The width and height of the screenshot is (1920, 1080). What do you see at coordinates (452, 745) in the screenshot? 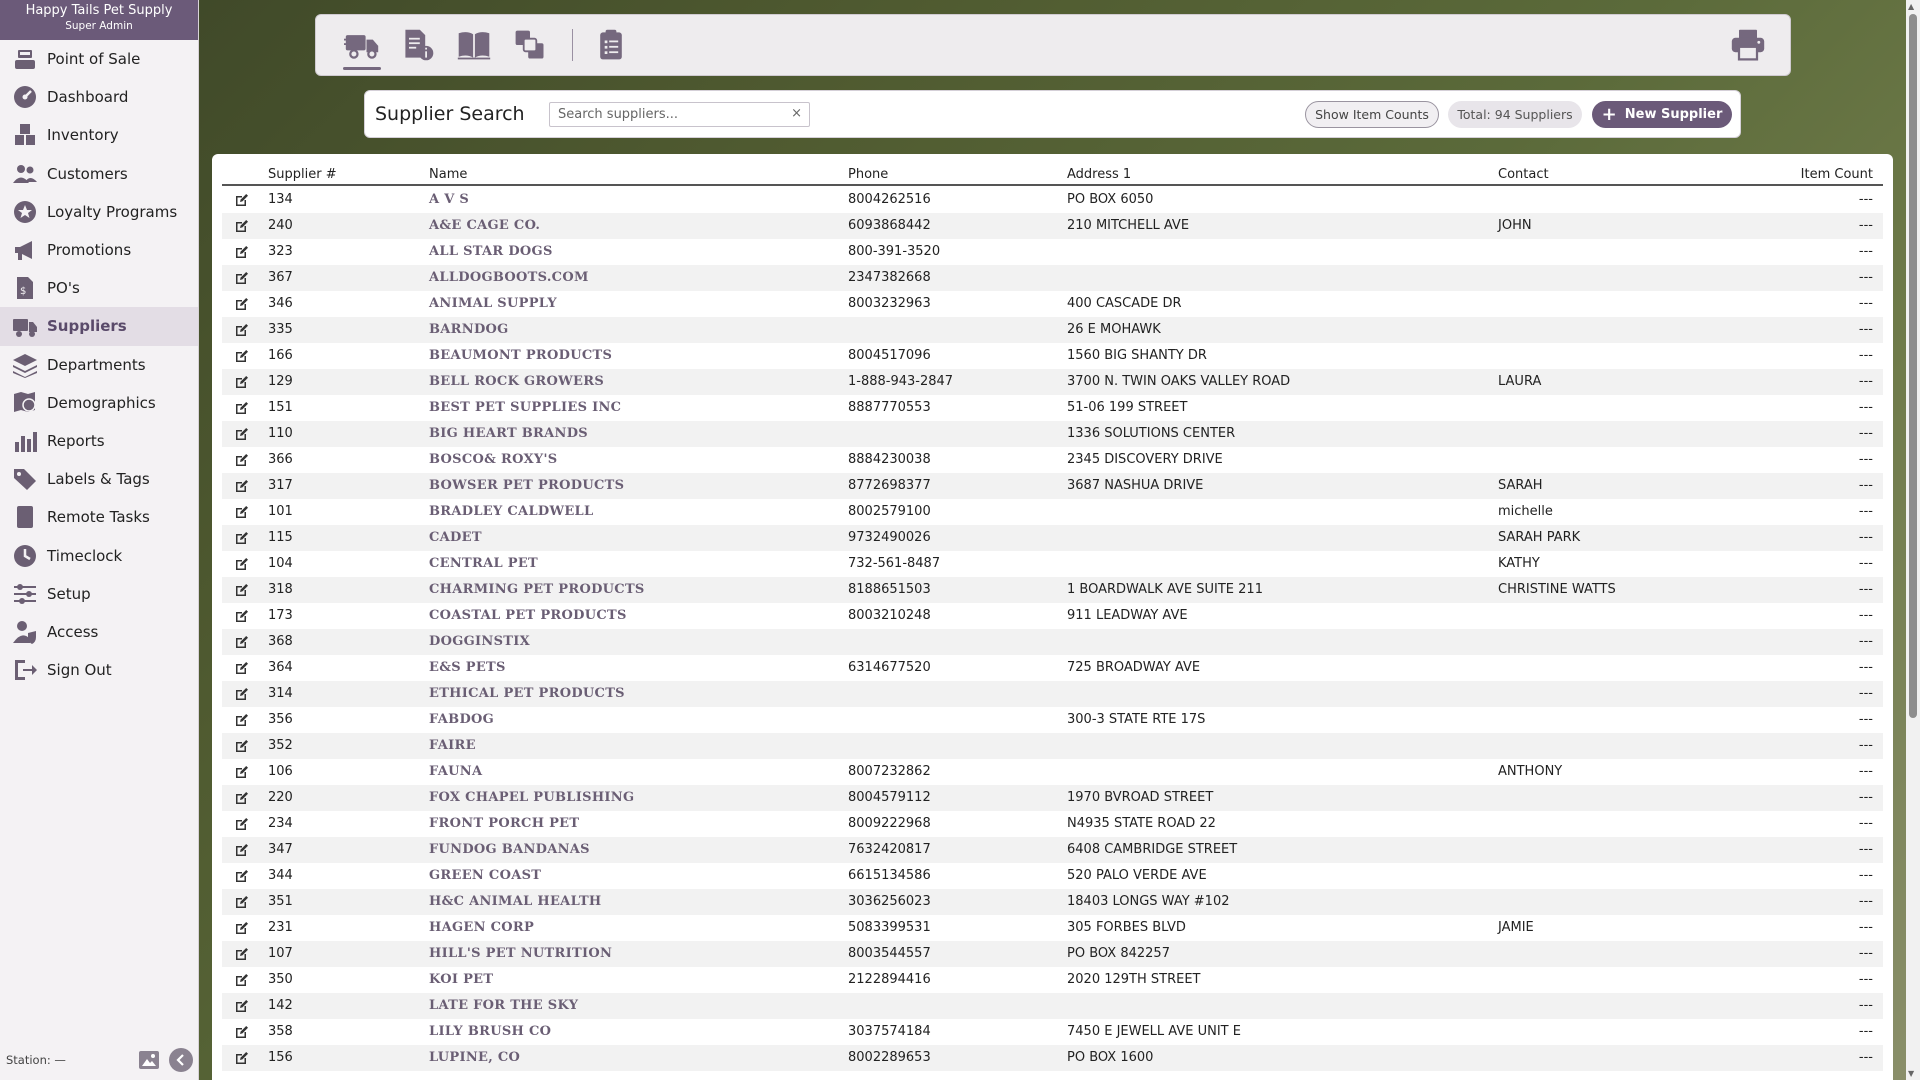
I see `supplier-name-link: FAIRE` at bounding box center [452, 745].